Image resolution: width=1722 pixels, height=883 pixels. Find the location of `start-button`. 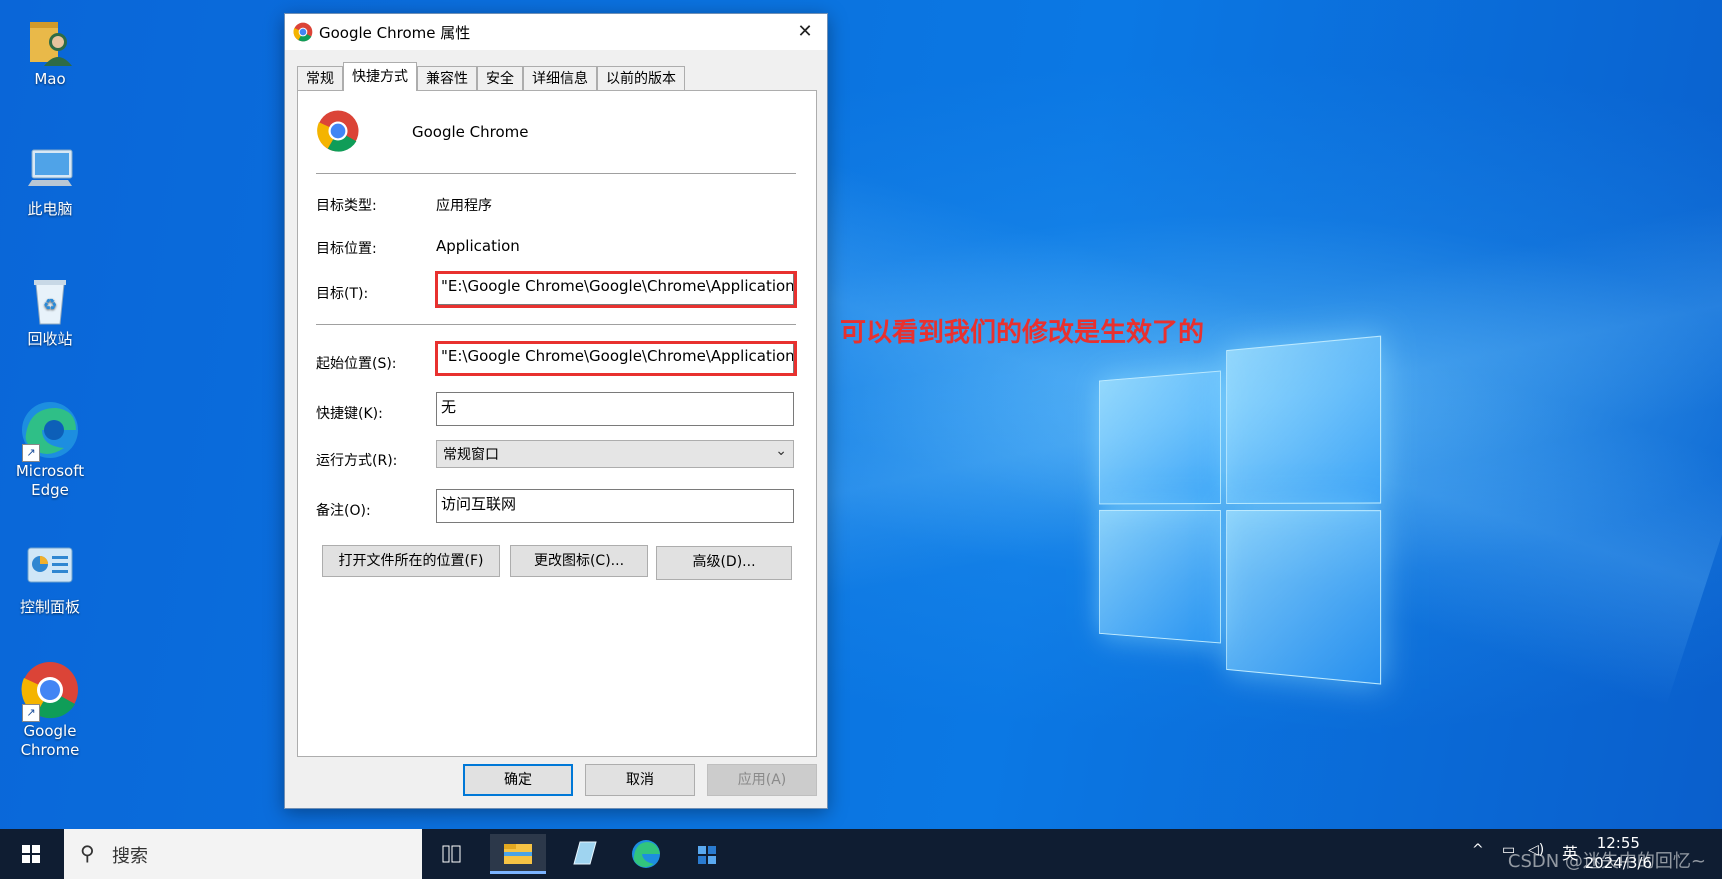

start-button is located at coordinates (31, 854).